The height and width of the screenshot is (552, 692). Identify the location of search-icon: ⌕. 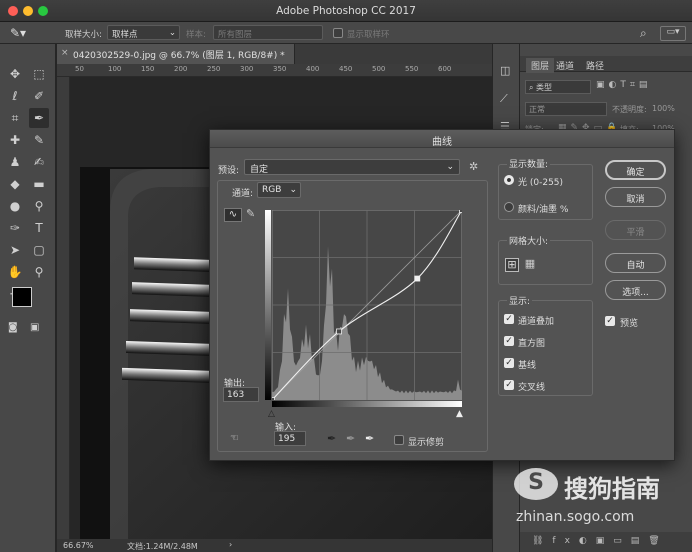
(643, 33).